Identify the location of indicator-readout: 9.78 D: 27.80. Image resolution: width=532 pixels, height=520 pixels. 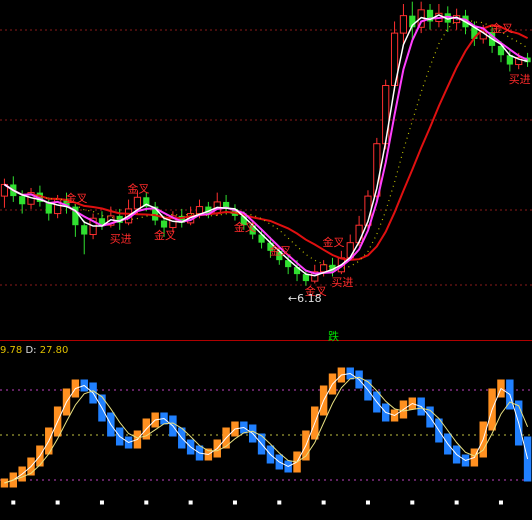
(34, 350).